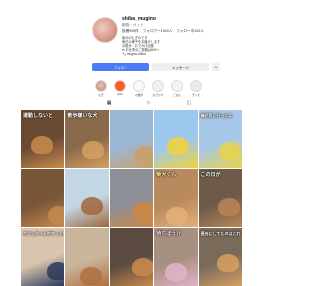 This screenshot has height=286, width=320. Describe the element at coordinates (216, 67) in the screenshot. I see `more-options-button: ⌄` at that location.